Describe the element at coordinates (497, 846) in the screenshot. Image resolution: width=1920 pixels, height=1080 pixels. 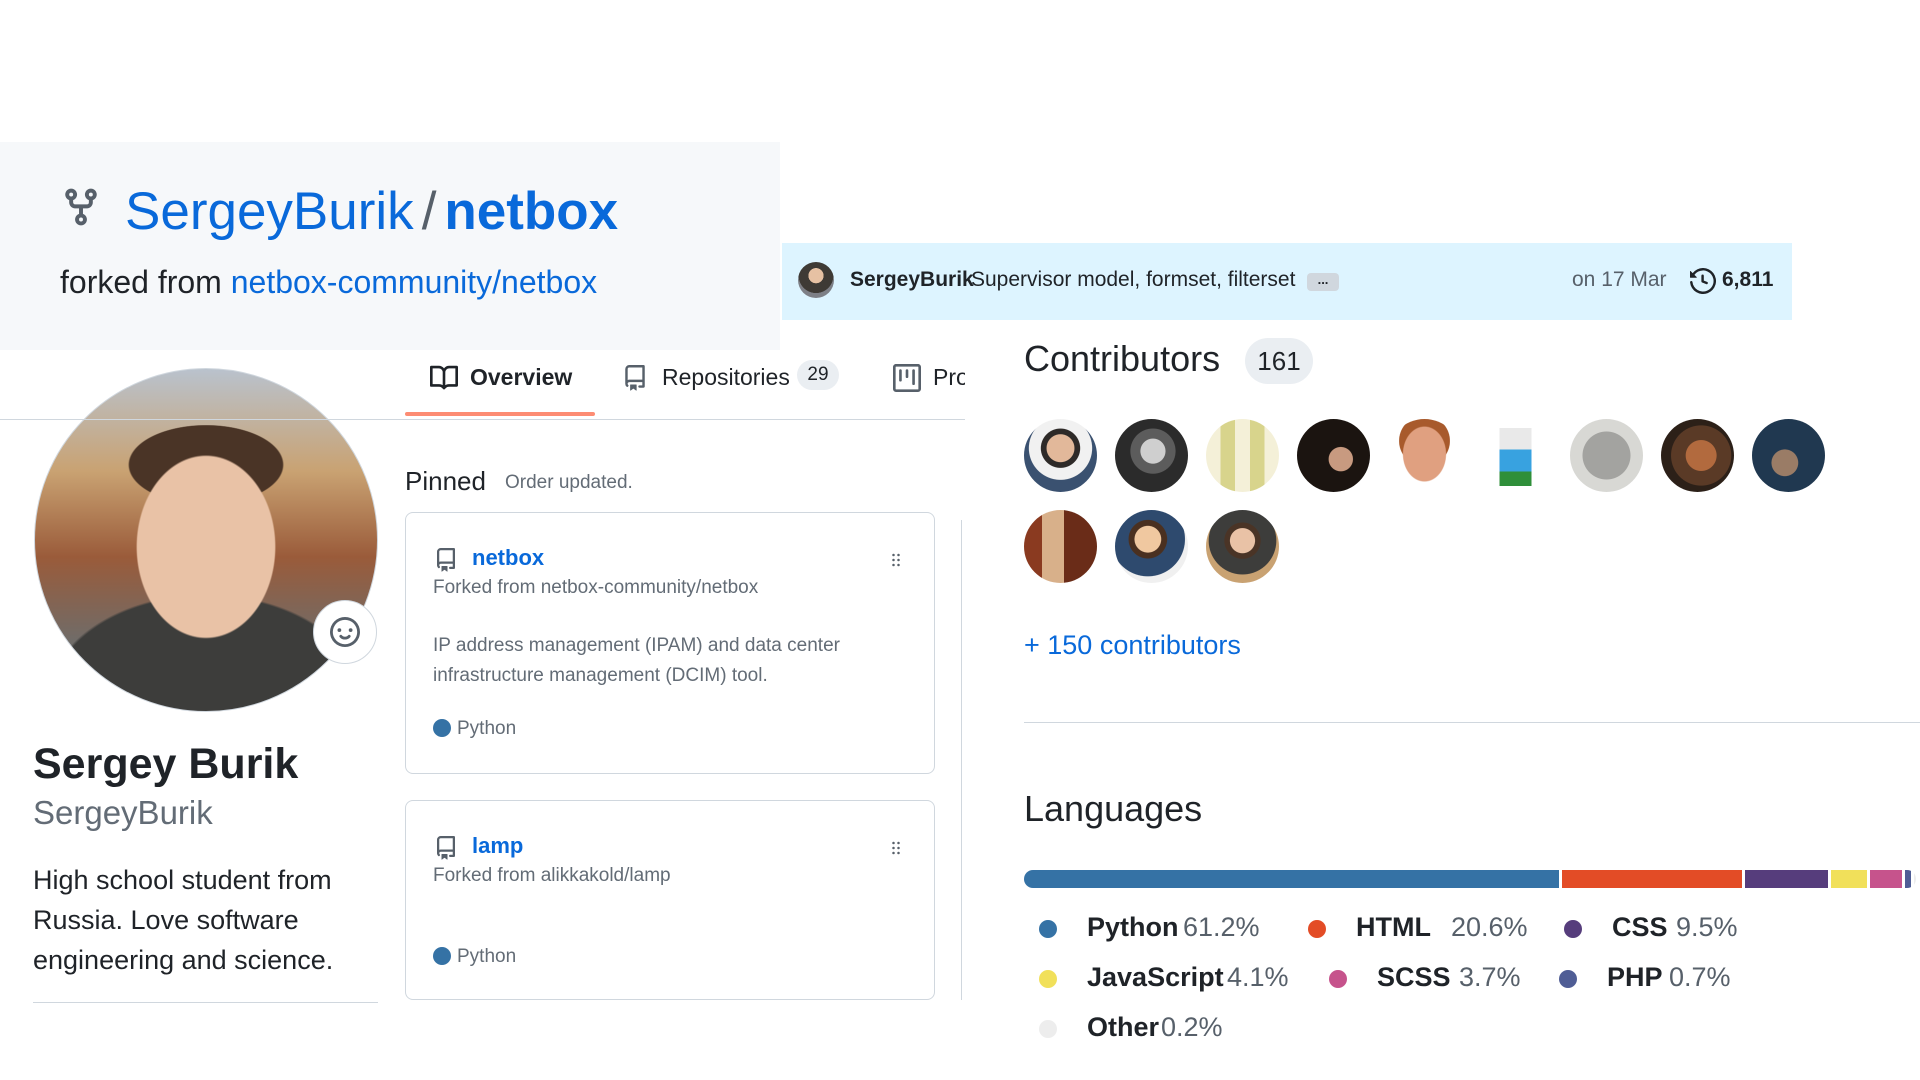
I see `pinned-repo-link: lamp` at that location.